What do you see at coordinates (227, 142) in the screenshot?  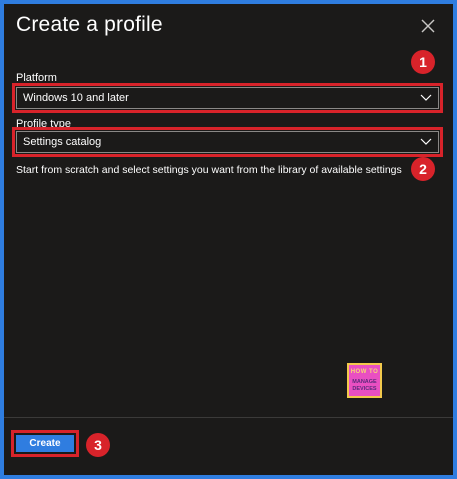 I see `profile-type-dropdown: Settings catalog` at bounding box center [227, 142].